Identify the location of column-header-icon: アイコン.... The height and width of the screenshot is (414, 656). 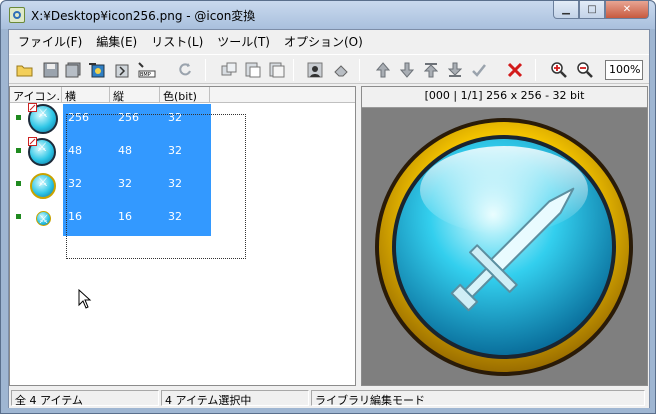
(36, 95).